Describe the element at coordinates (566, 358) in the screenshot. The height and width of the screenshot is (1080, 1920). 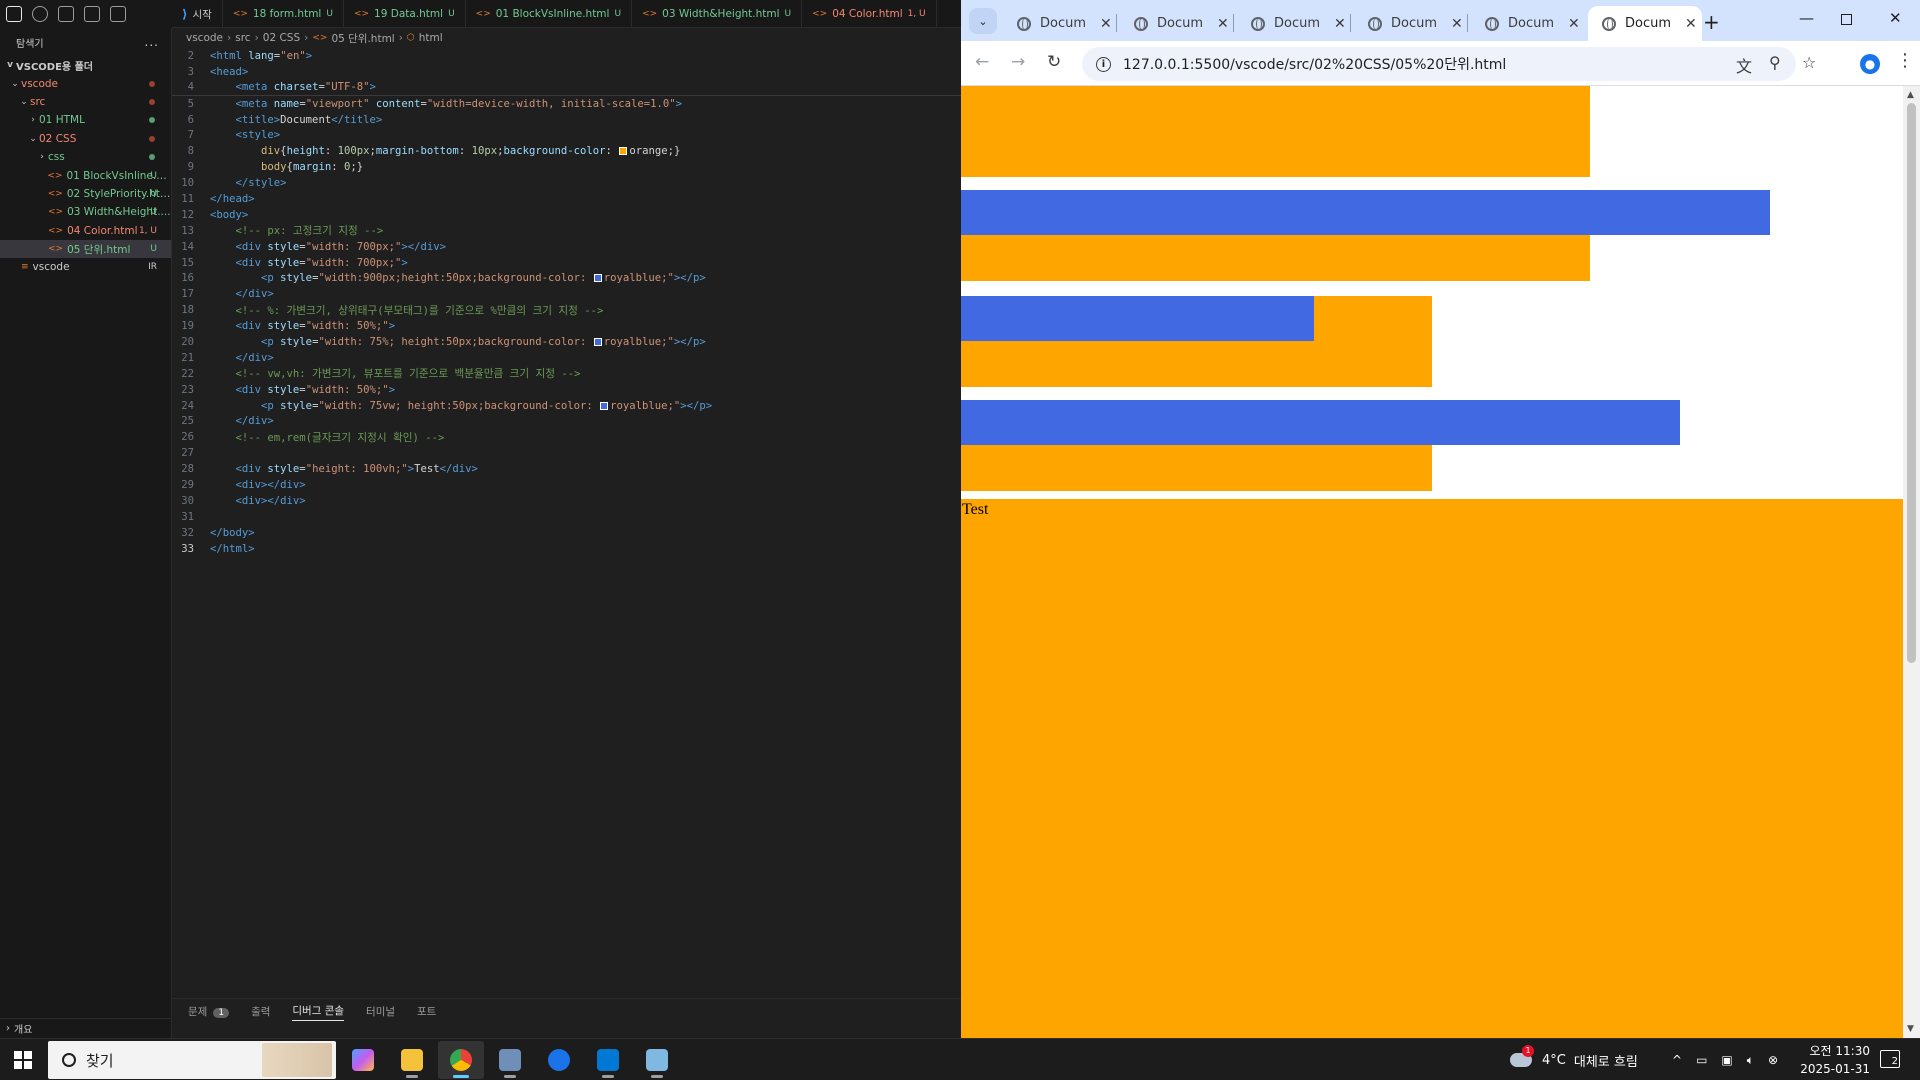
I see `code-line: 21 </div>` at that location.